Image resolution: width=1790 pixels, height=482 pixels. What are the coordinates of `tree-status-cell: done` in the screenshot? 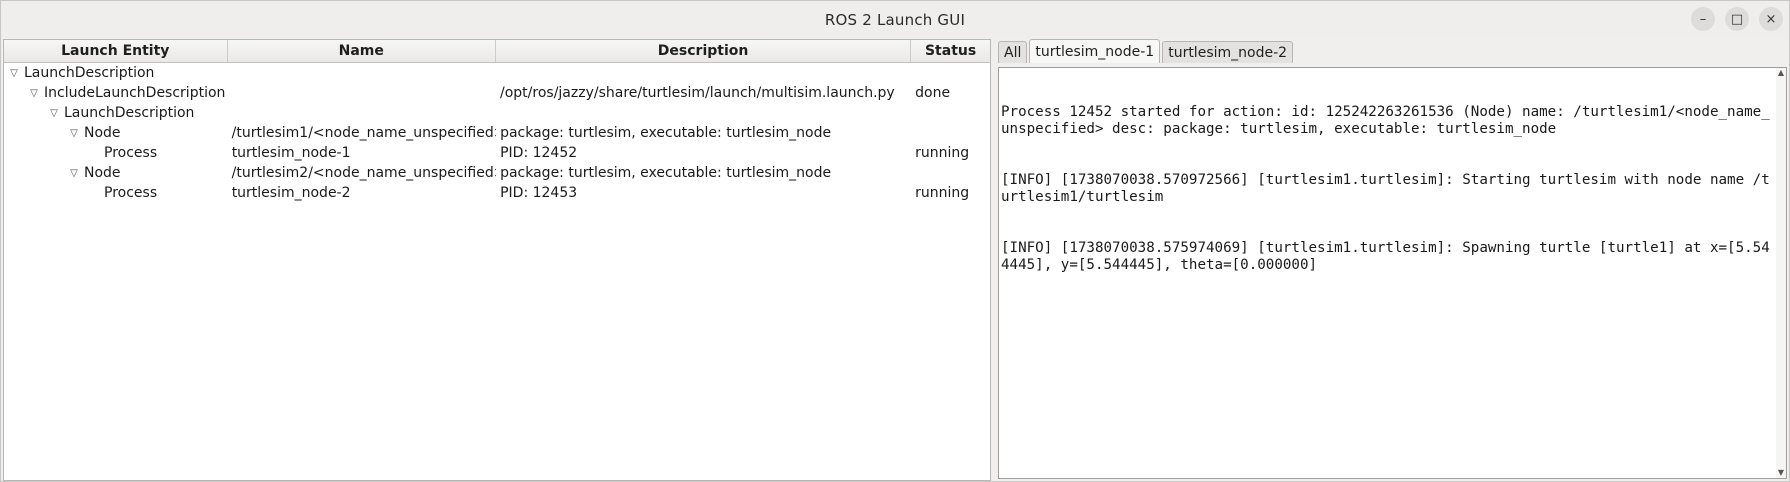 It's located at (933, 93).